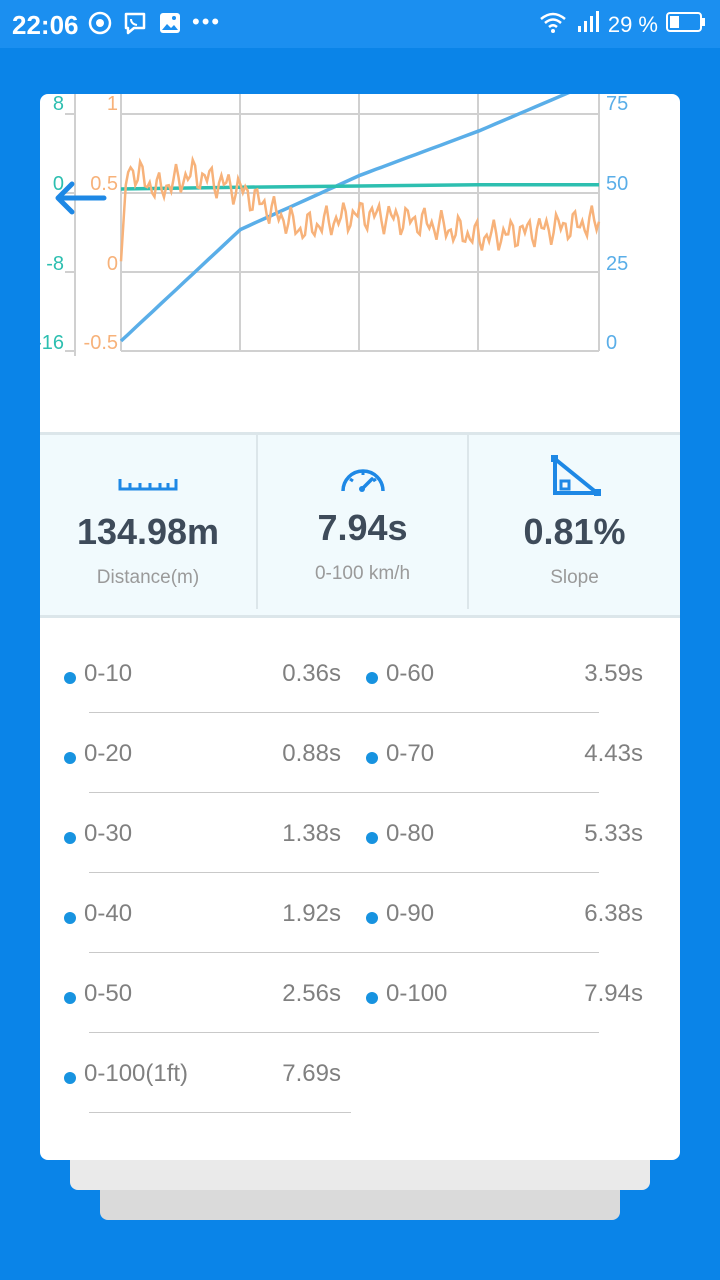 This screenshot has width=720, height=1280. I want to click on status-time: 22:06, so click(45, 25).